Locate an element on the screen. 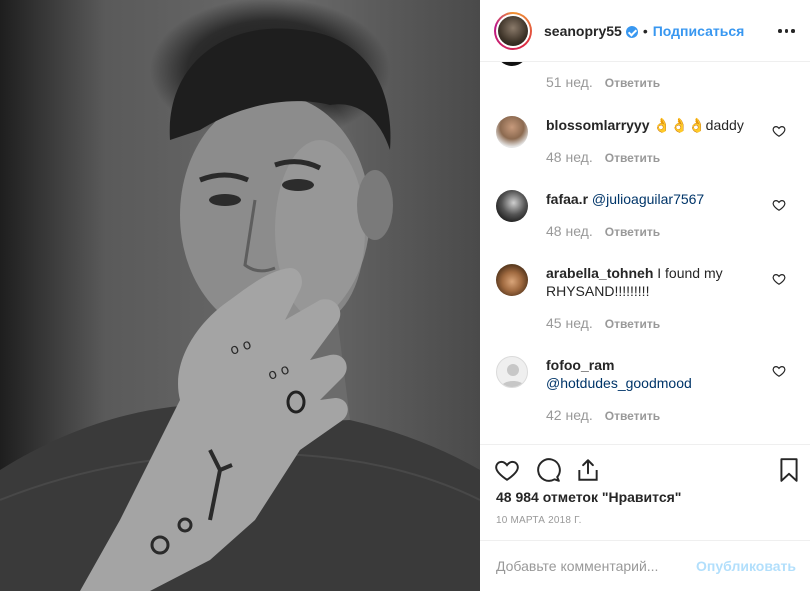 The height and width of the screenshot is (591, 810). post-header: seanopry55 • Подписаться is located at coordinates (645, 31).